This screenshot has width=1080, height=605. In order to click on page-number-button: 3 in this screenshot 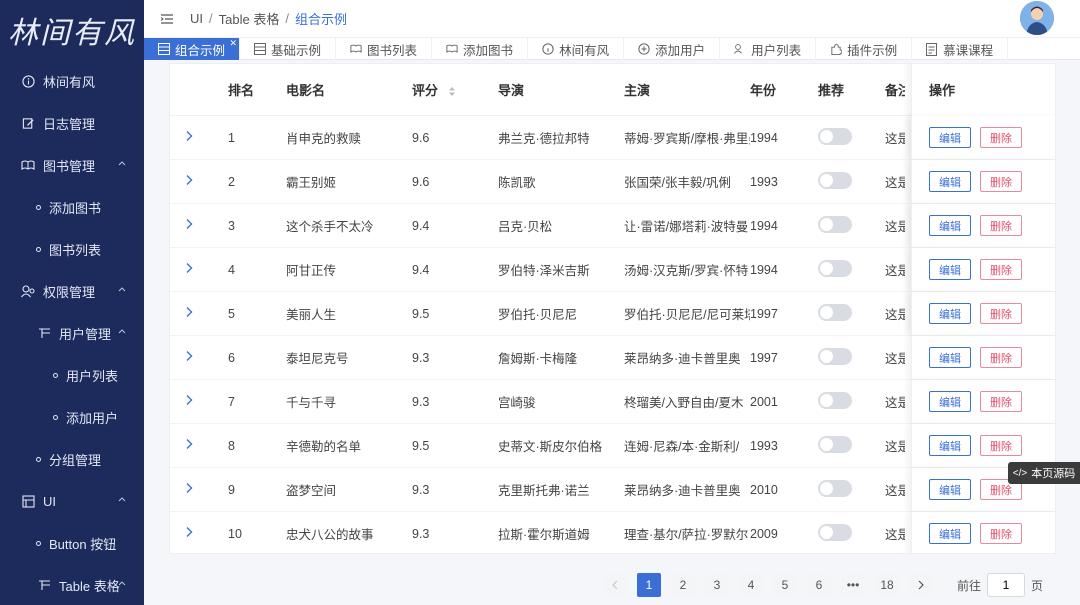, I will do `click(717, 585)`.